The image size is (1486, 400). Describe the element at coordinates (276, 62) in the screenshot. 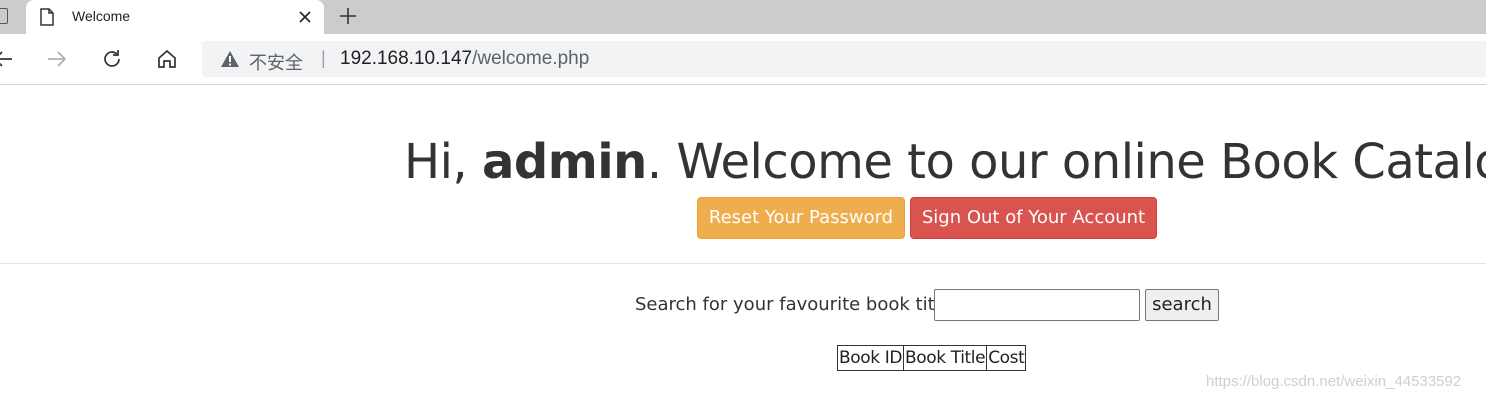

I see `insecure-label: 不安全` at that location.